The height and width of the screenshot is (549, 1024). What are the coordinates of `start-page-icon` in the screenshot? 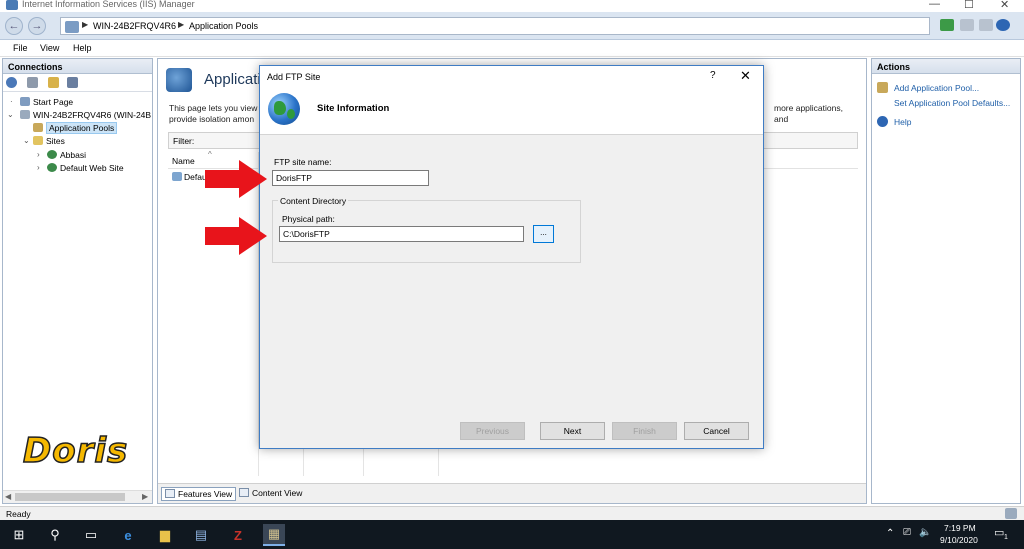 It's located at (25, 101).